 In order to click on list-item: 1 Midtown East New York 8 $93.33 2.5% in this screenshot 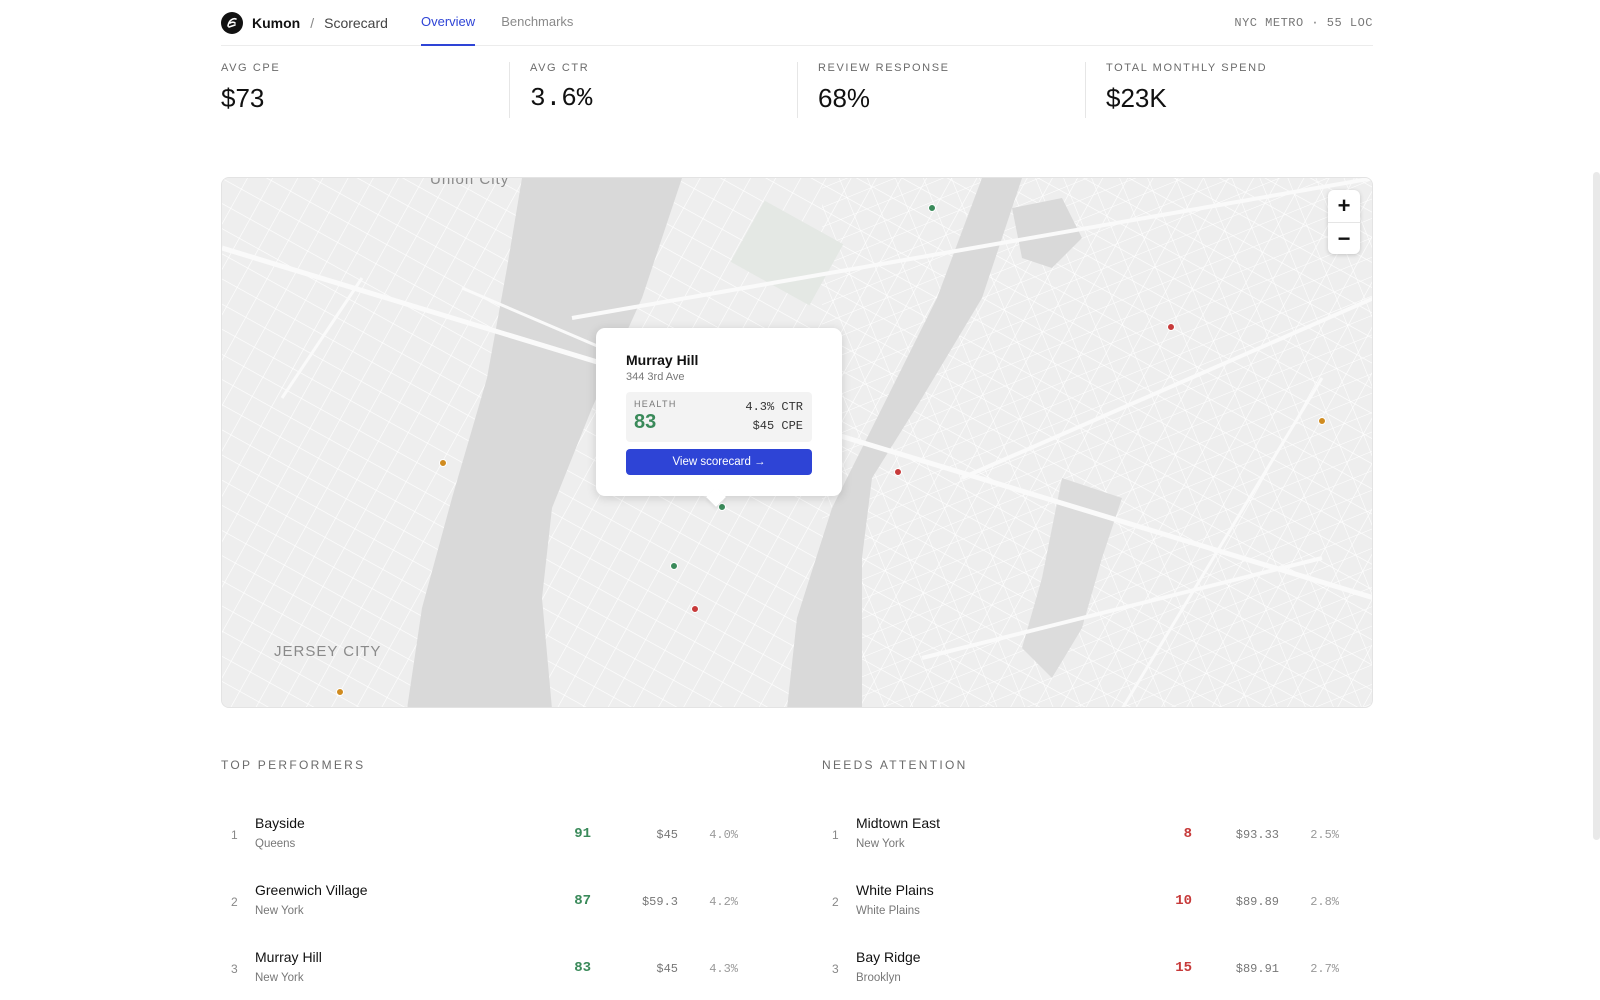, I will do `click(1087, 842)`.